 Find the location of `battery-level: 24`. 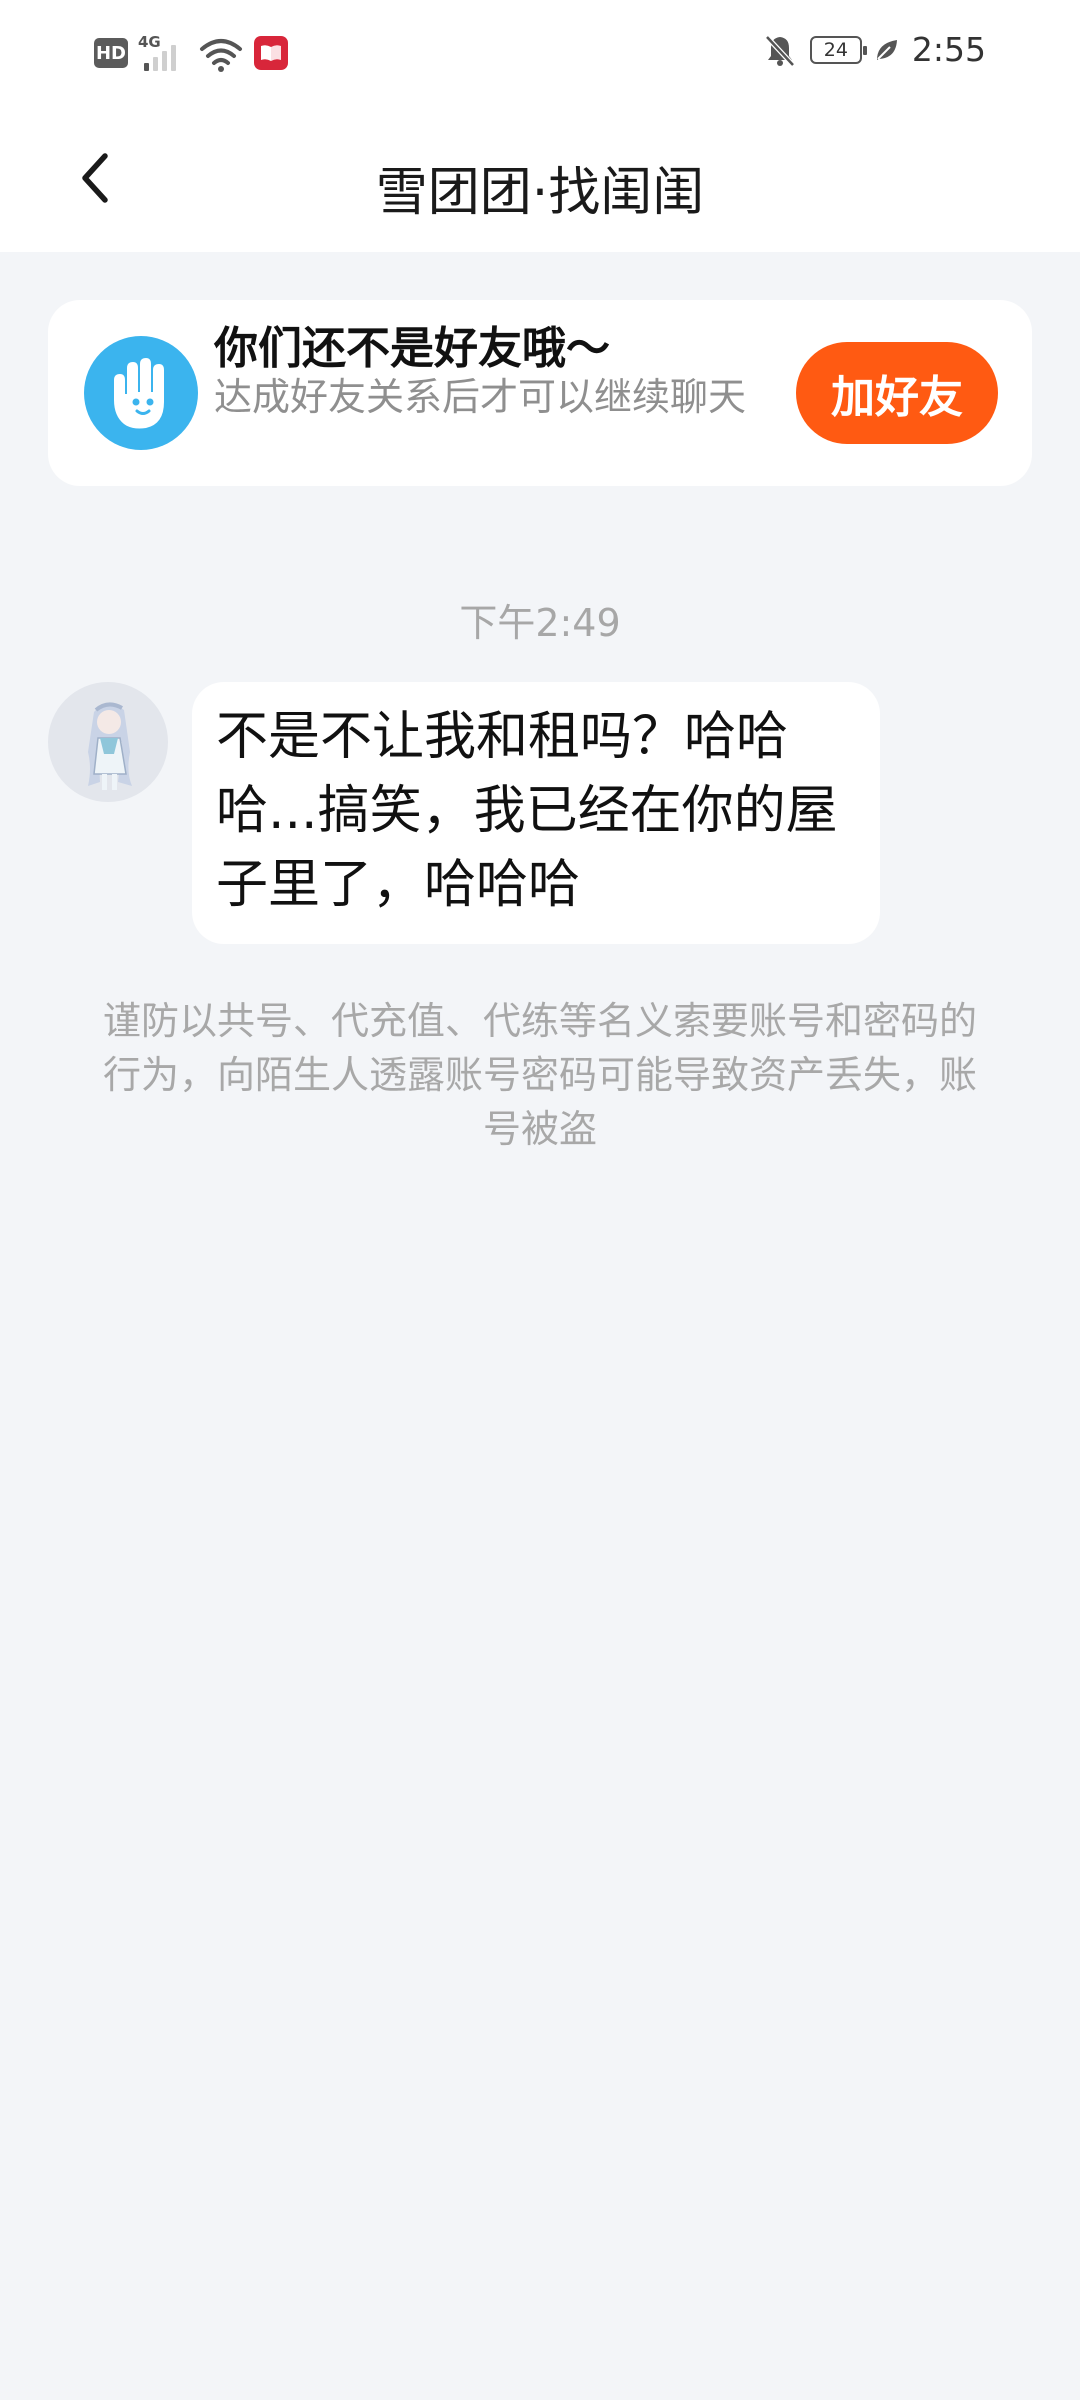

battery-level: 24 is located at coordinates (835, 49).